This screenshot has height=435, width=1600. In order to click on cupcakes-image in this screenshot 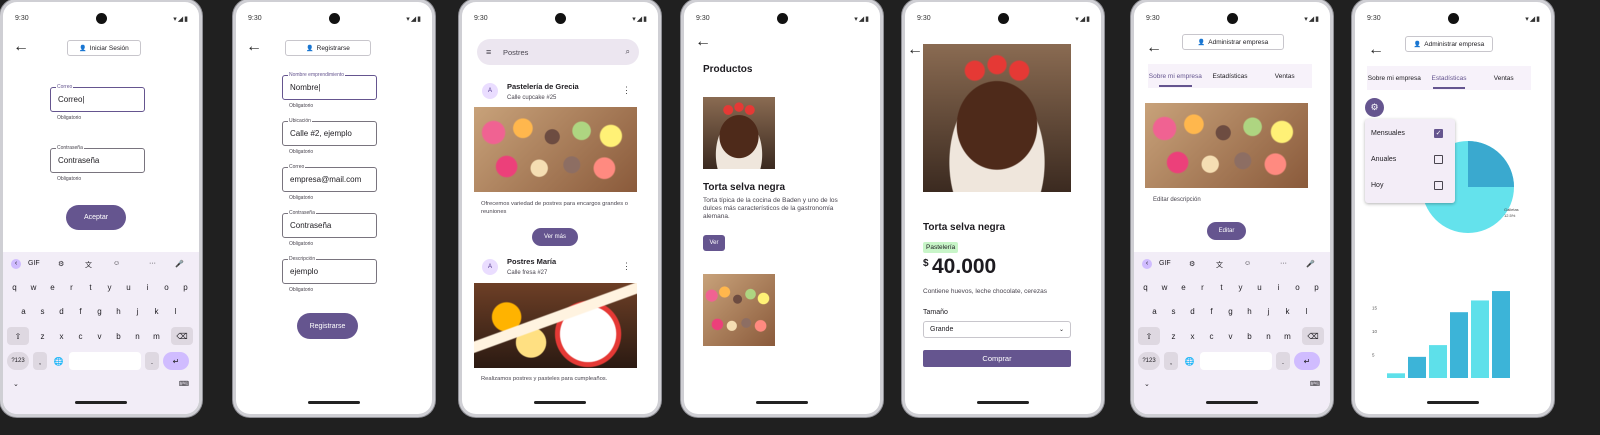, I will do `click(739, 310)`.